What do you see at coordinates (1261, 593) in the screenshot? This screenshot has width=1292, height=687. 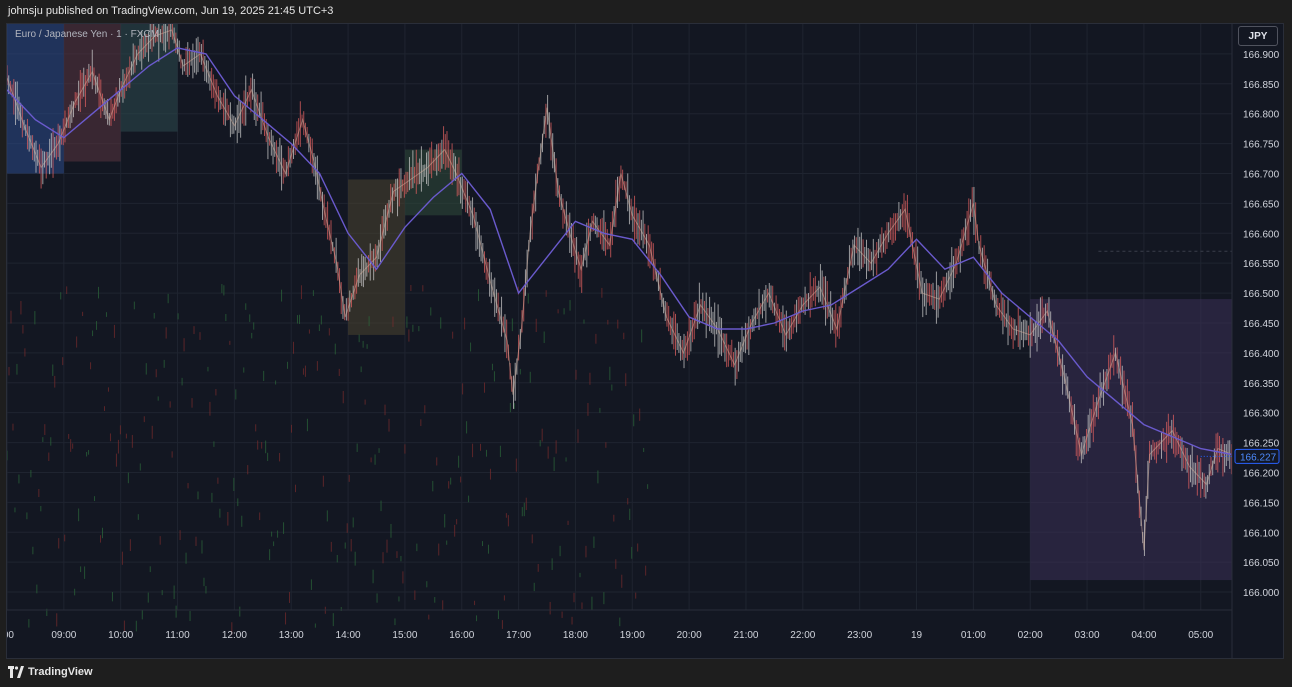 I see `price-tick-label: 166.000` at bounding box center [1261, 593].